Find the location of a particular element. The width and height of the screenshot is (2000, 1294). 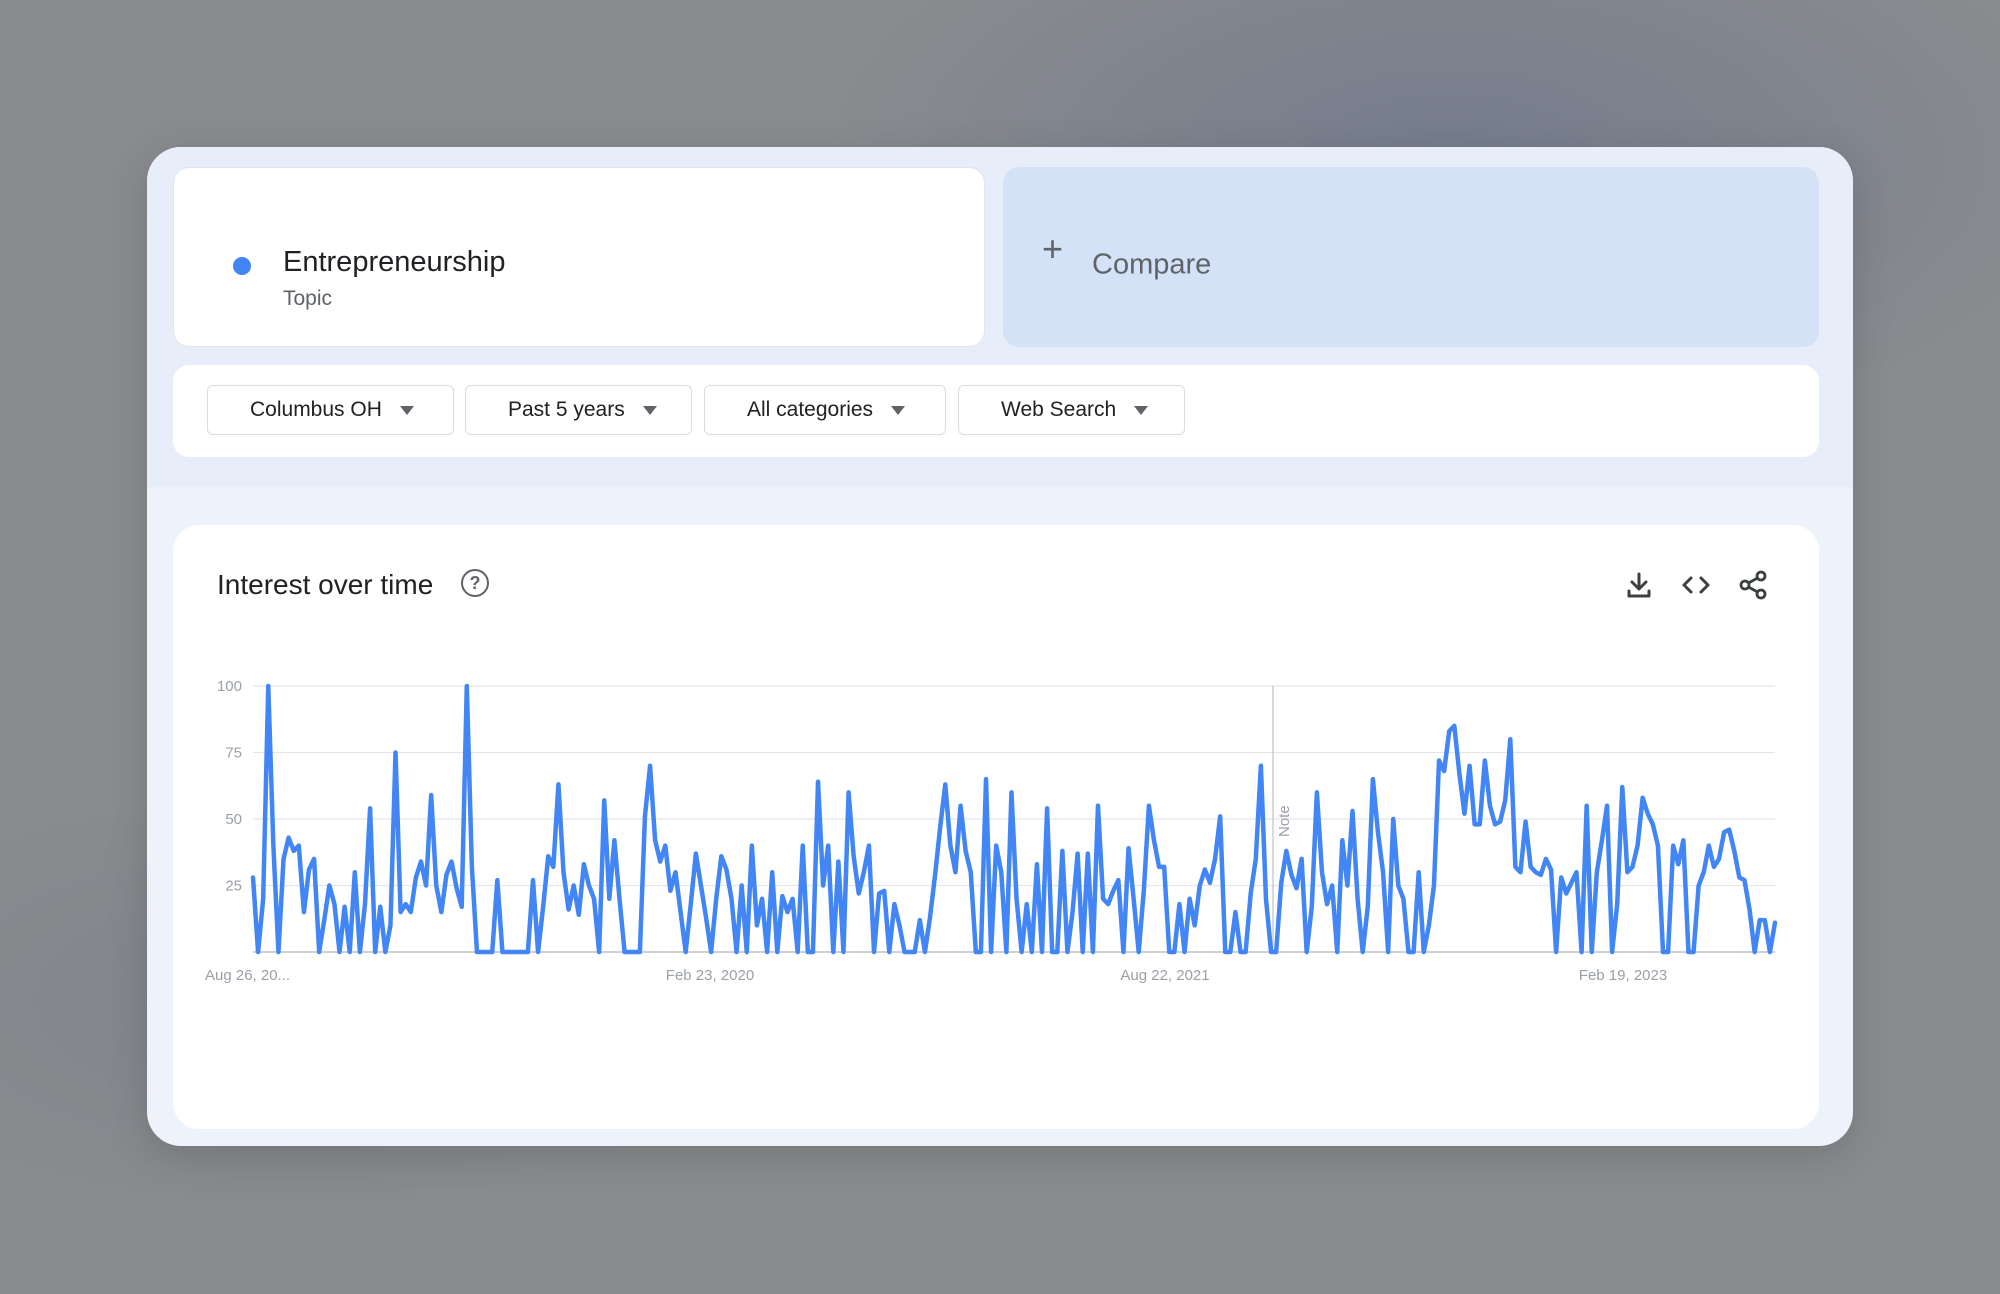

time-range-filter: Past 5 years is located at coordinates (578, 410).